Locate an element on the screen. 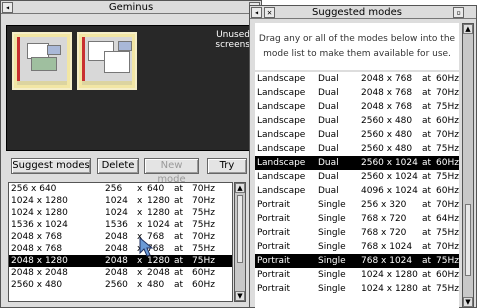 Image resolution: width=477 pixels, height=308 pixels. mode-resolution: 256 x 320 is located at coordinates (384, 205).